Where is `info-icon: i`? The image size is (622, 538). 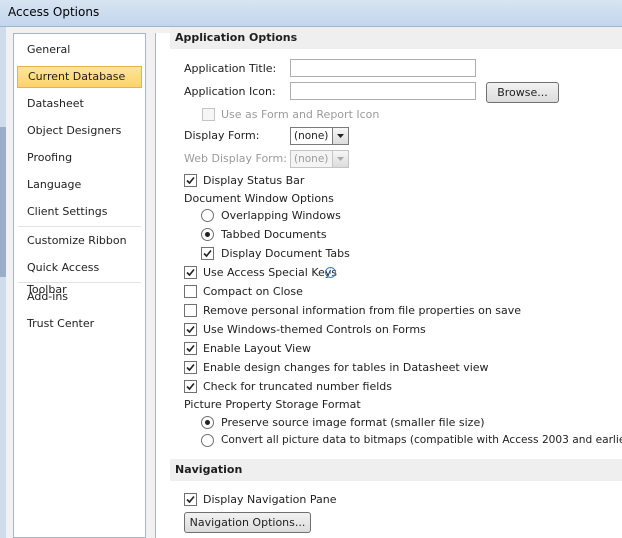 info-icon: i is located at coordinates (330, 272).